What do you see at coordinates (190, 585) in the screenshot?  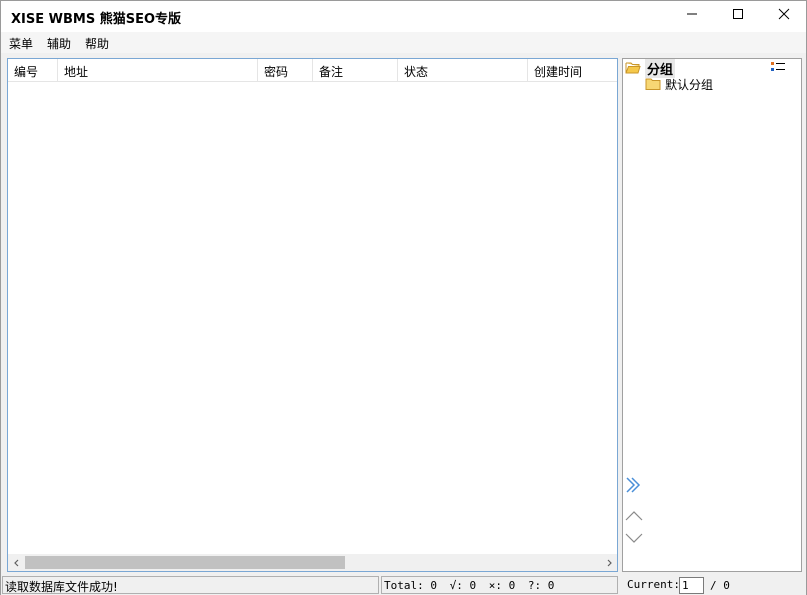 I see `status-message: 读取数据库文件成功!` at bounding box center [190, 585].